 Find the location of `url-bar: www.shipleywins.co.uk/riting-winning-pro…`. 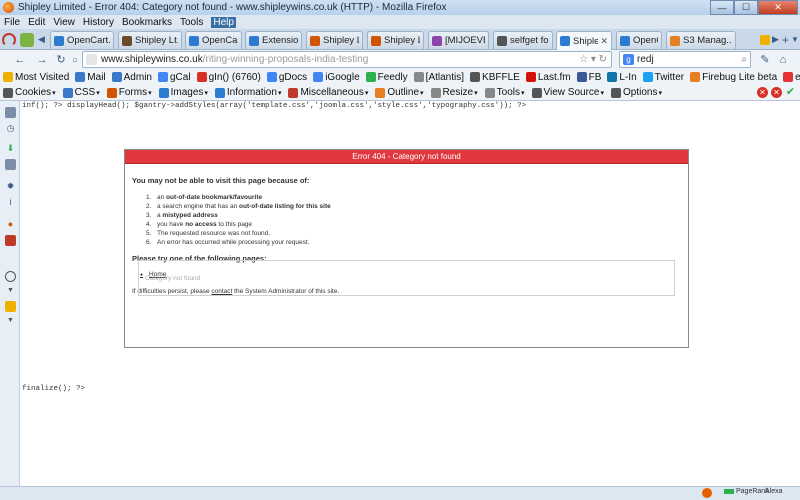

url-bar: www.shipleywins.co.uk/riting-winning-pro… is located at coordinates (347, 59).